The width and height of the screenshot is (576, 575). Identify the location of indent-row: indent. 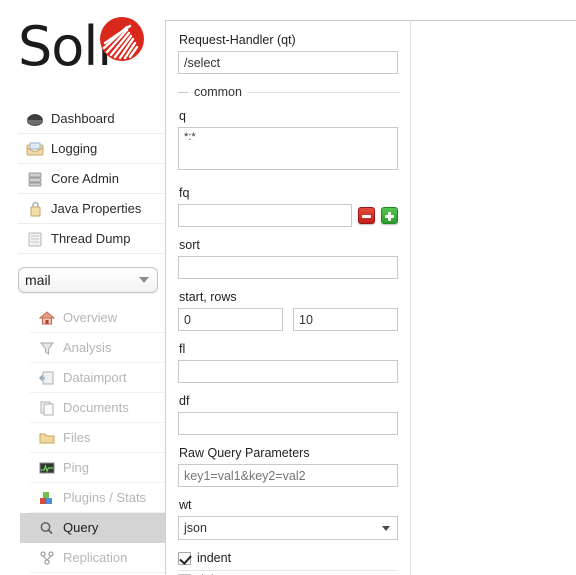
(288, 558).